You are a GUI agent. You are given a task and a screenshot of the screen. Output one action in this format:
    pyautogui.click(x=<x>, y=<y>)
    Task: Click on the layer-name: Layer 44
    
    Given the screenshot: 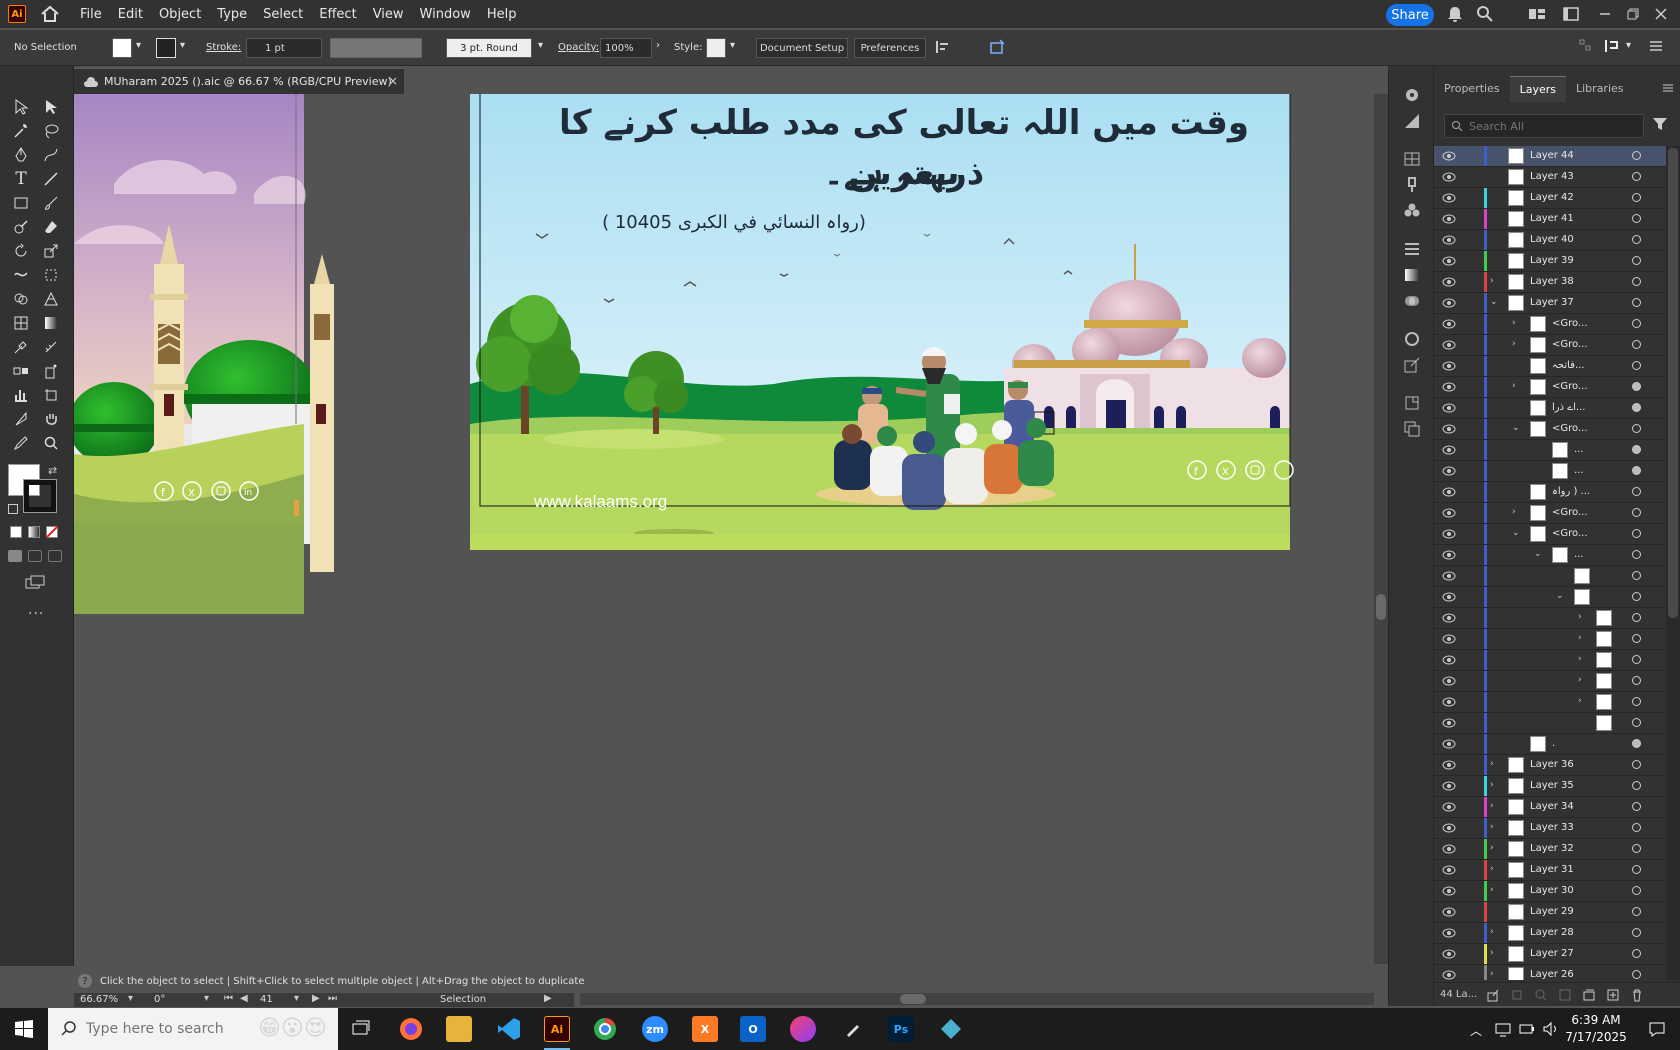 What is the action you would take?
    pyautogui.click(x=1552, y=155)
    